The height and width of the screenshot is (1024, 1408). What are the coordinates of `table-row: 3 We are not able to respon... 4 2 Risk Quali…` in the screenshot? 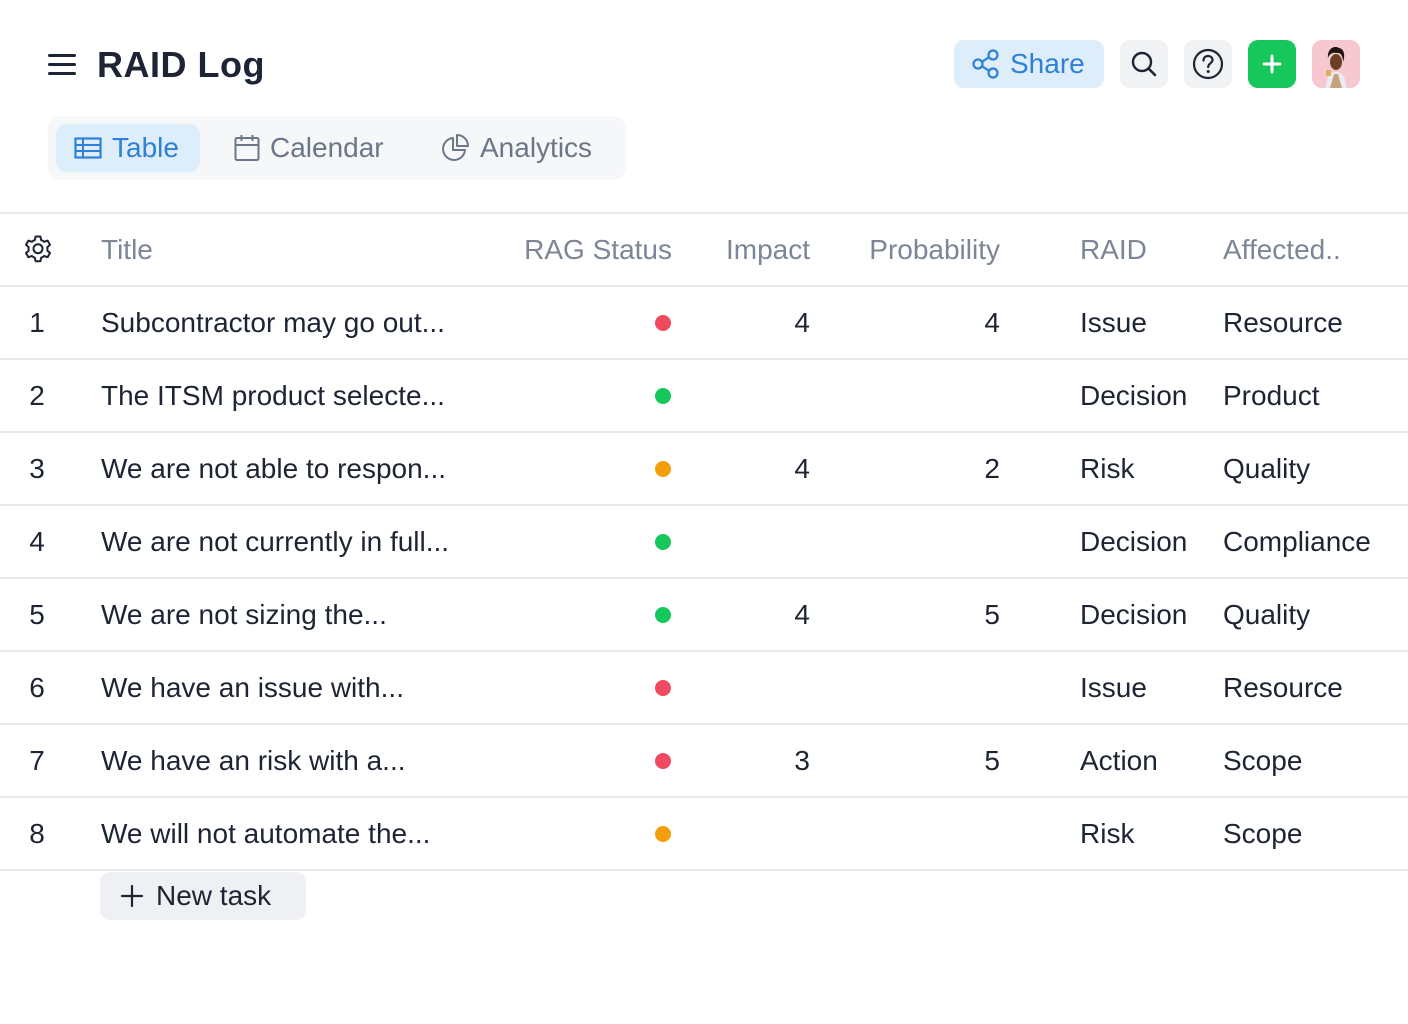 It's located at (704, 467).